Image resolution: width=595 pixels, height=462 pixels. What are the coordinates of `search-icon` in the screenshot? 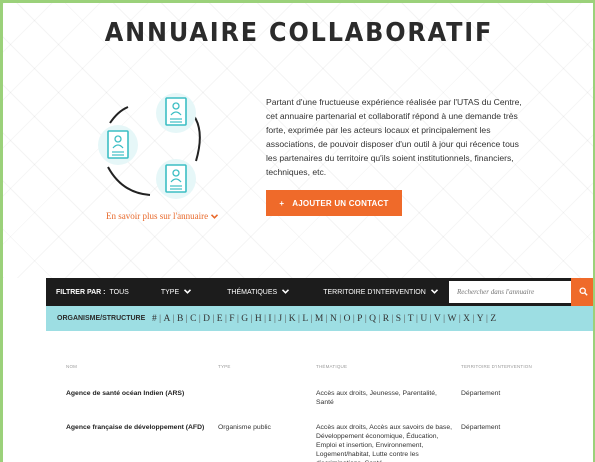 It's located at (583, 292).